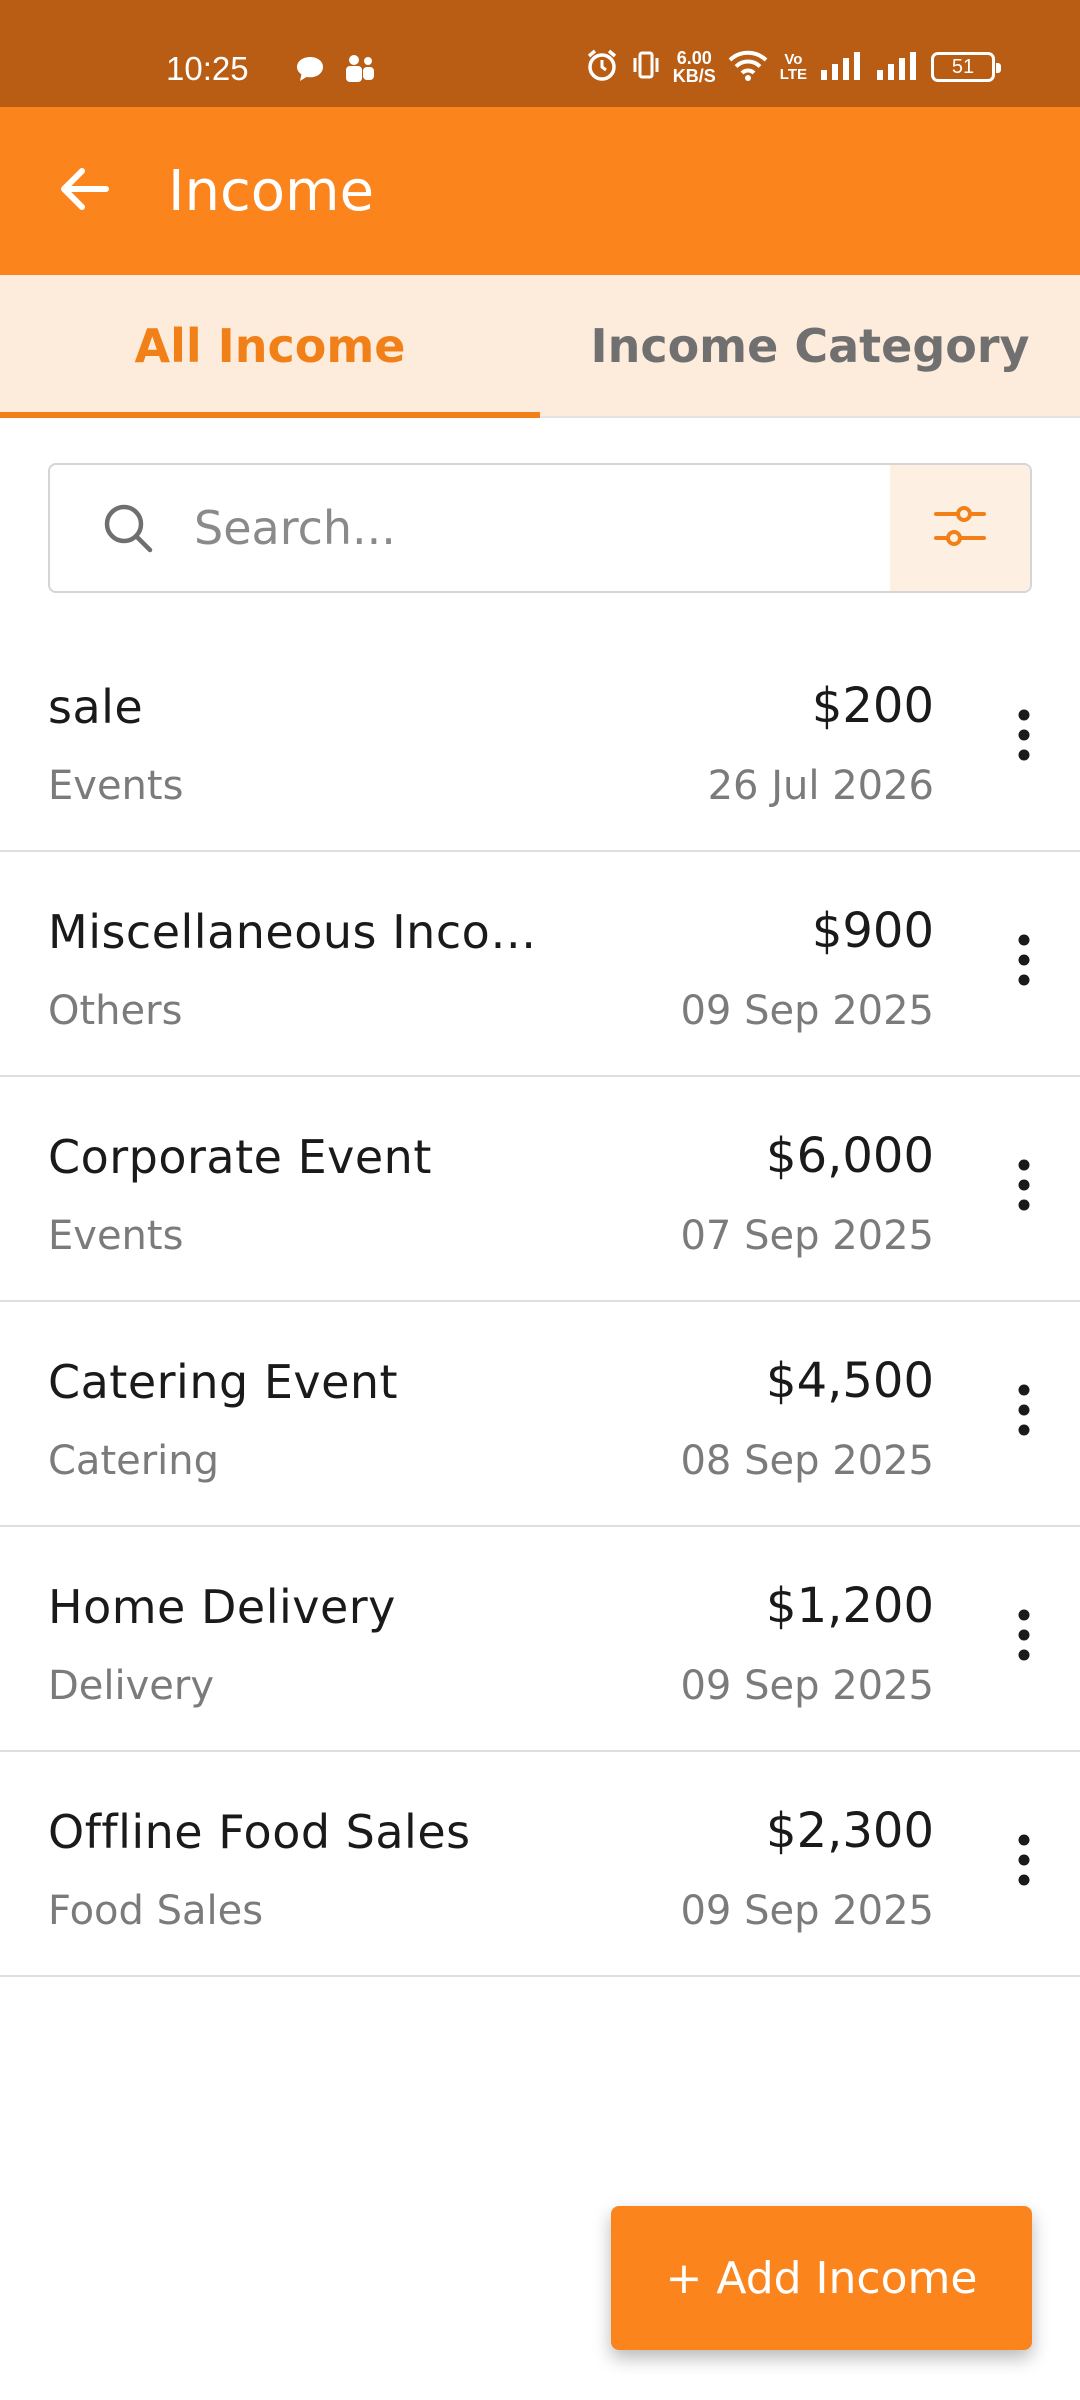  Describe the element at coordinates (540, 53) in the screenshot. I see `status-bar: 10:25 6.00 KB/S Vo LTE 51` at that location.